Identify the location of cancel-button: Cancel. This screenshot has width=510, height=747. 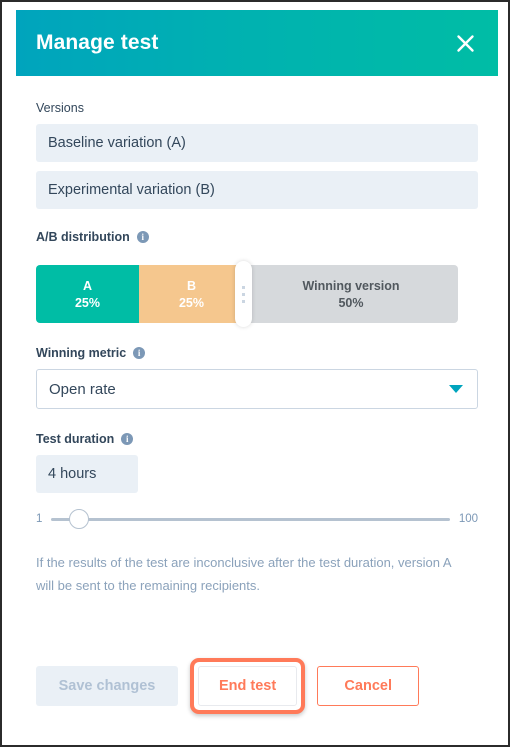
(368, 686).